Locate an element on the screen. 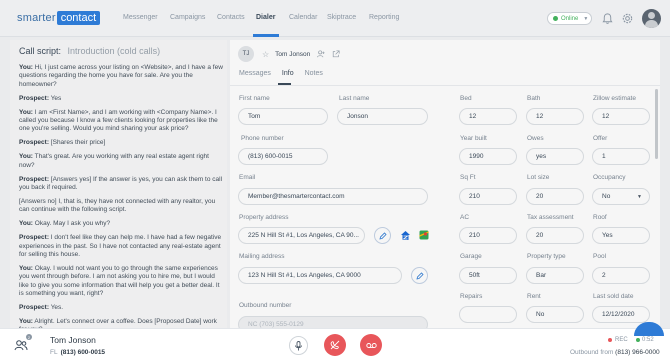  contacts-icon is located at coordinates (21, 345).